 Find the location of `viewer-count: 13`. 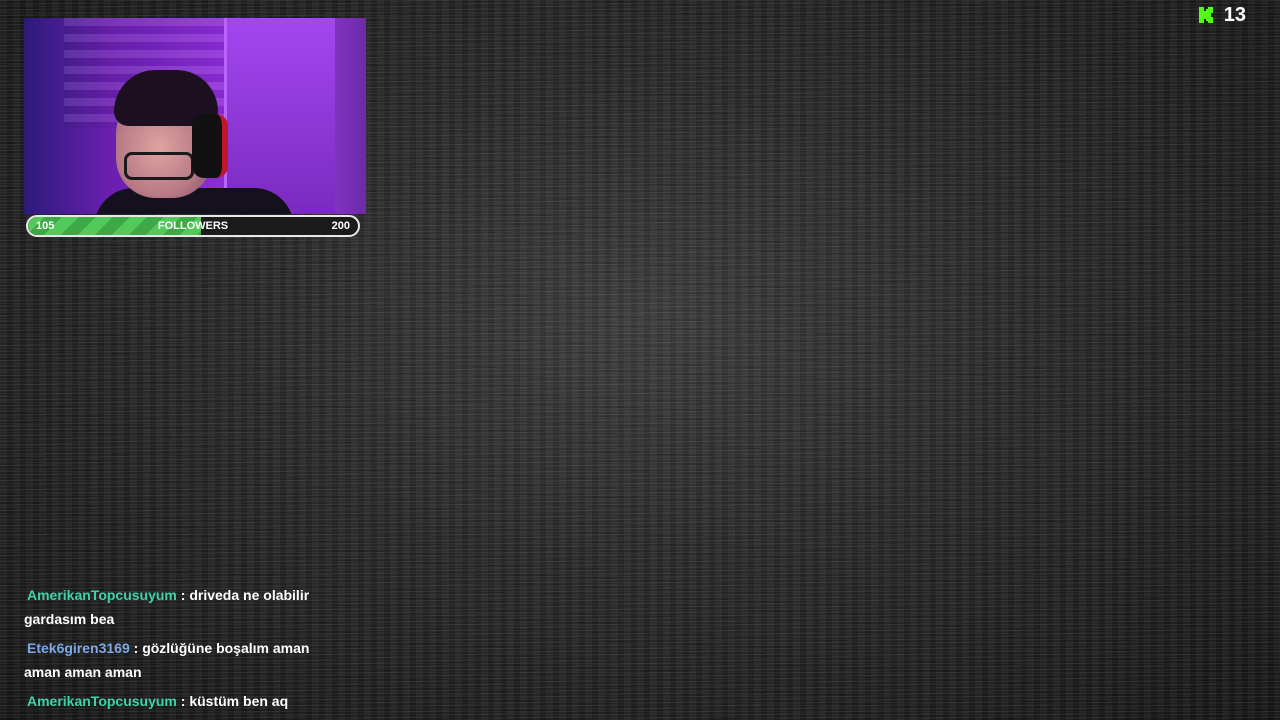

viewer-count: 13 is located at coordinates (1234, 14).